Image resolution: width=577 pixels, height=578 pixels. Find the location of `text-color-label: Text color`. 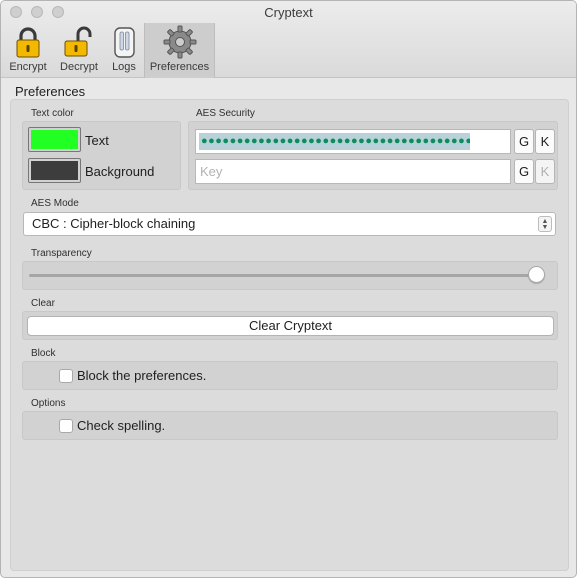

text-color-label: Text color is located at coordinates (52, 113).